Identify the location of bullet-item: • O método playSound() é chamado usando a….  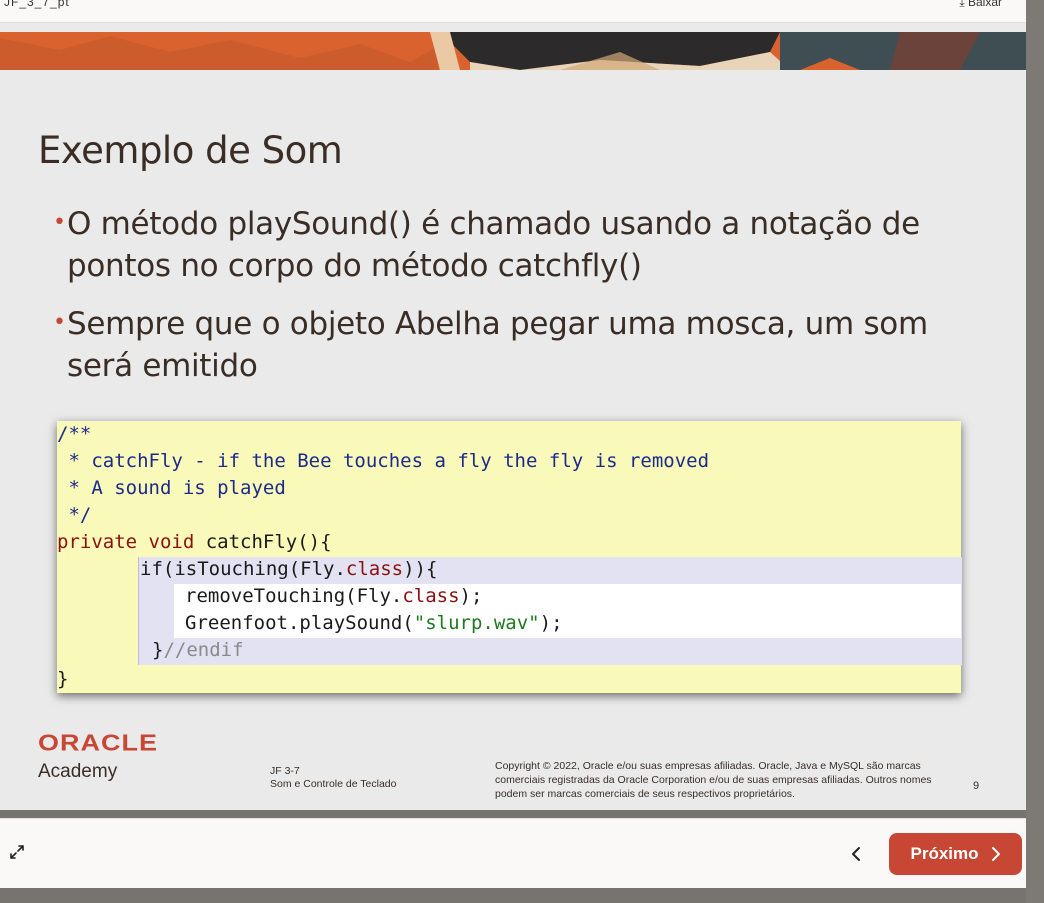
(504, 245).